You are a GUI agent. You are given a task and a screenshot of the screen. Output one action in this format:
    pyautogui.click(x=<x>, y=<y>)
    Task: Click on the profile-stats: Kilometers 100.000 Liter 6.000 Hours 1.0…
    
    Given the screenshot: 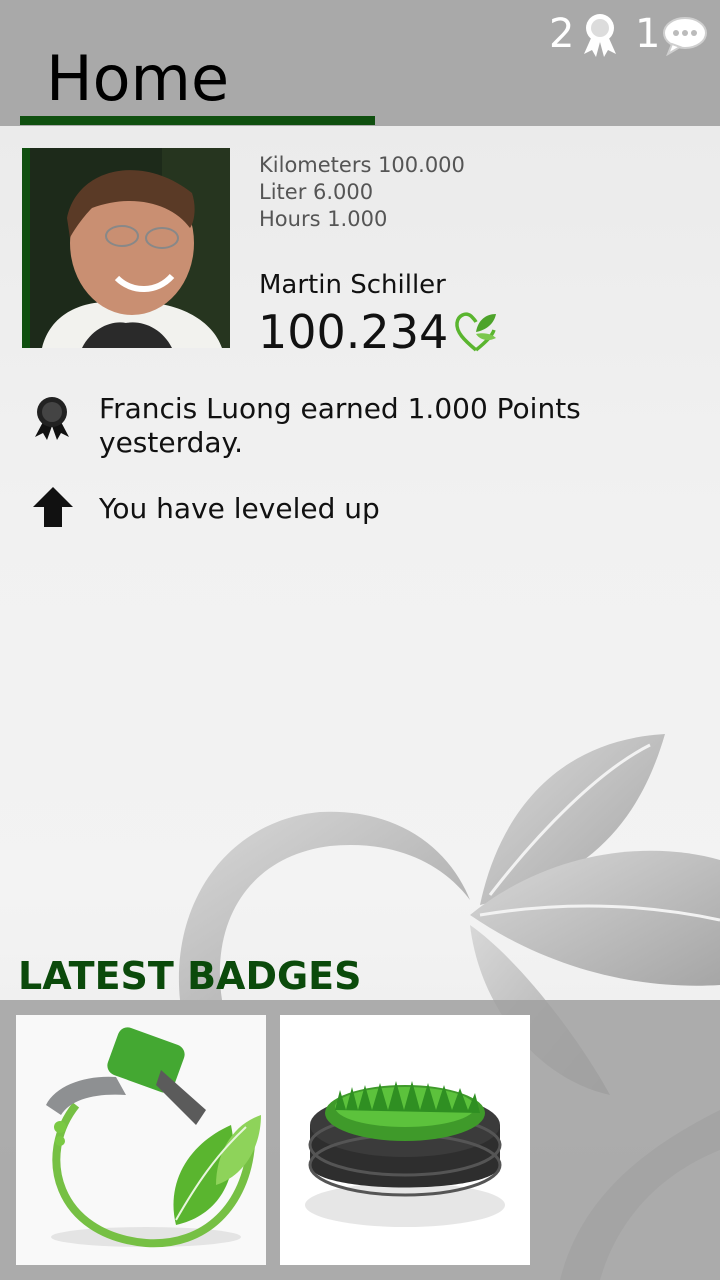 What is the action you would take?
    pyautogui.click(x=362, y=192)
    